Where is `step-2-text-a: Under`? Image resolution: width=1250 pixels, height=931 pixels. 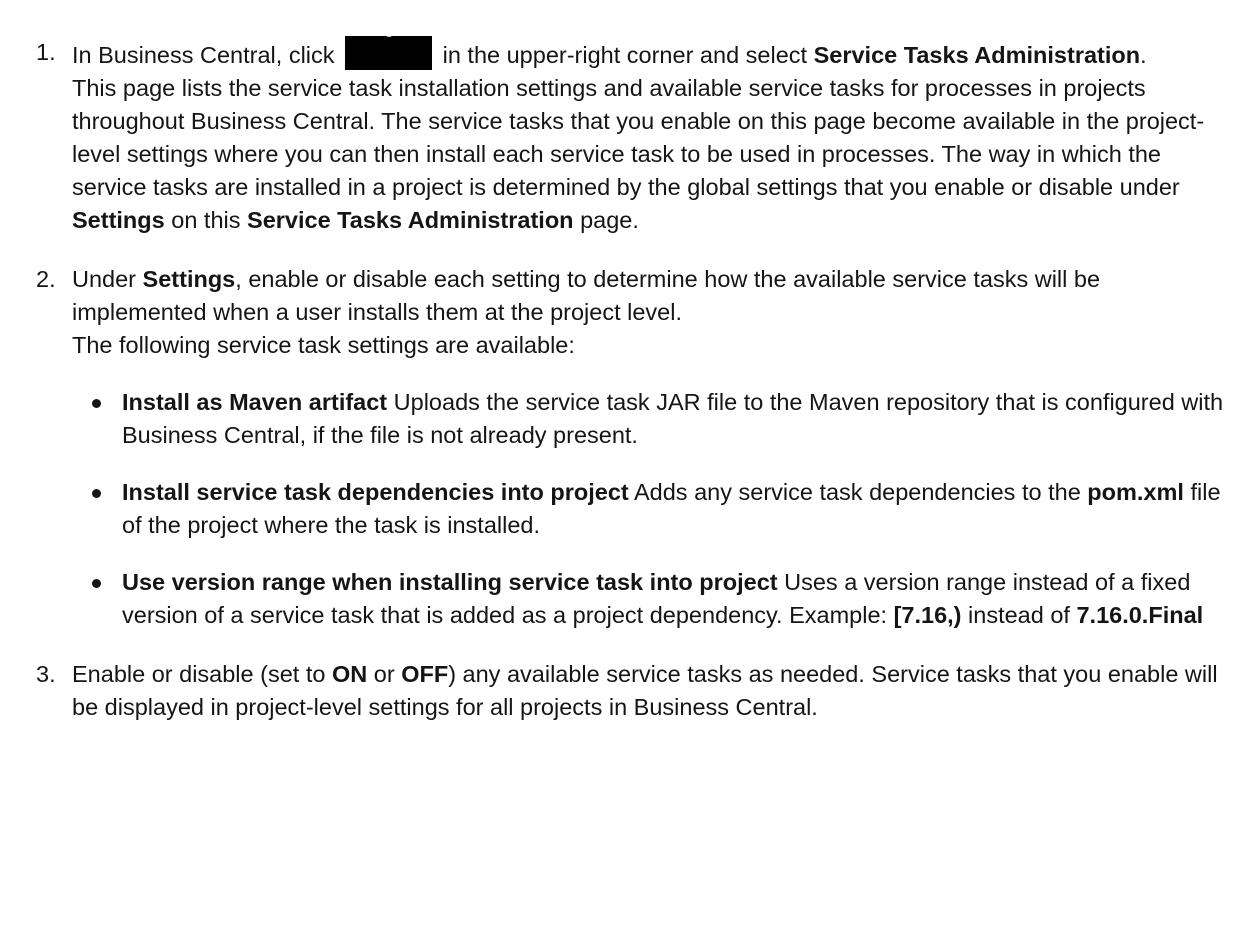 step-2-text-a: Under is located at coordinates (104, 279).